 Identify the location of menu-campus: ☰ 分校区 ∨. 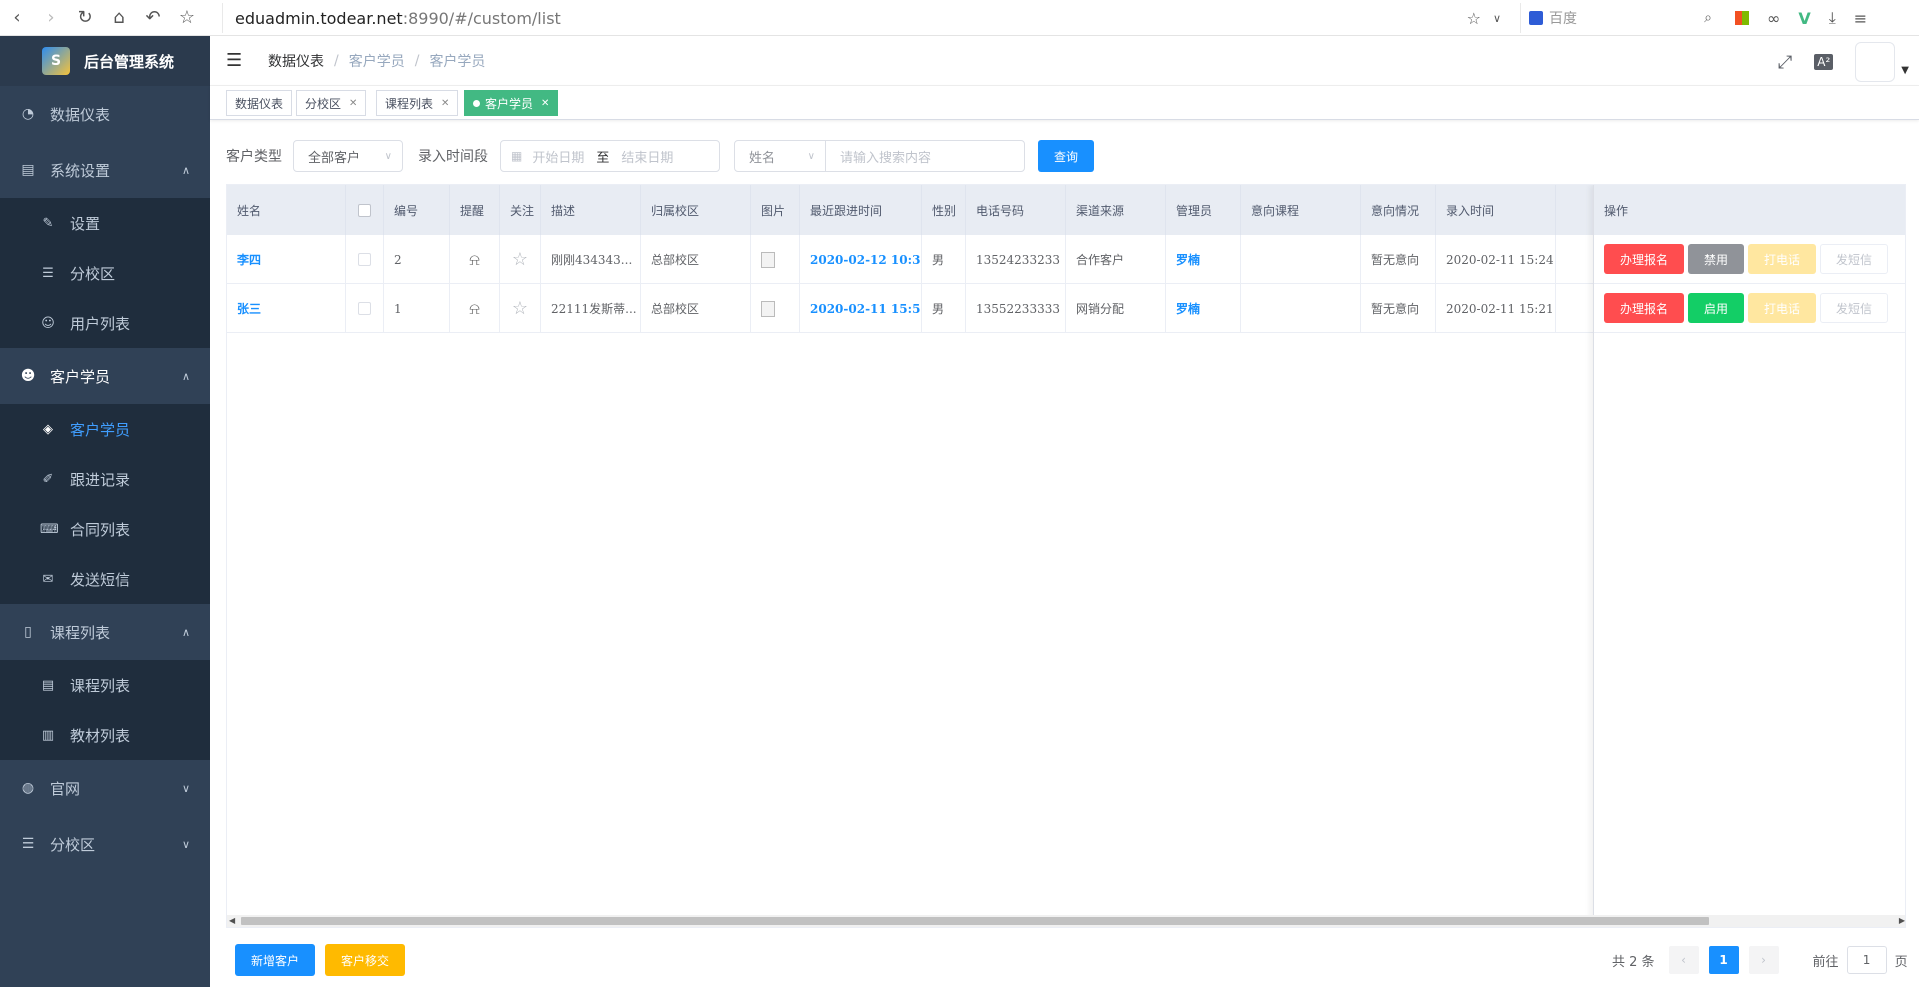
(105, 844).